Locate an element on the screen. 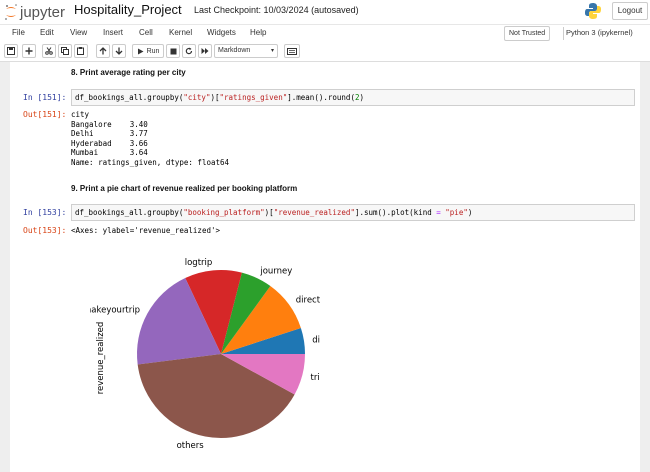  pie-ylabel: revenue_realized is located at coordinates (101, 358).